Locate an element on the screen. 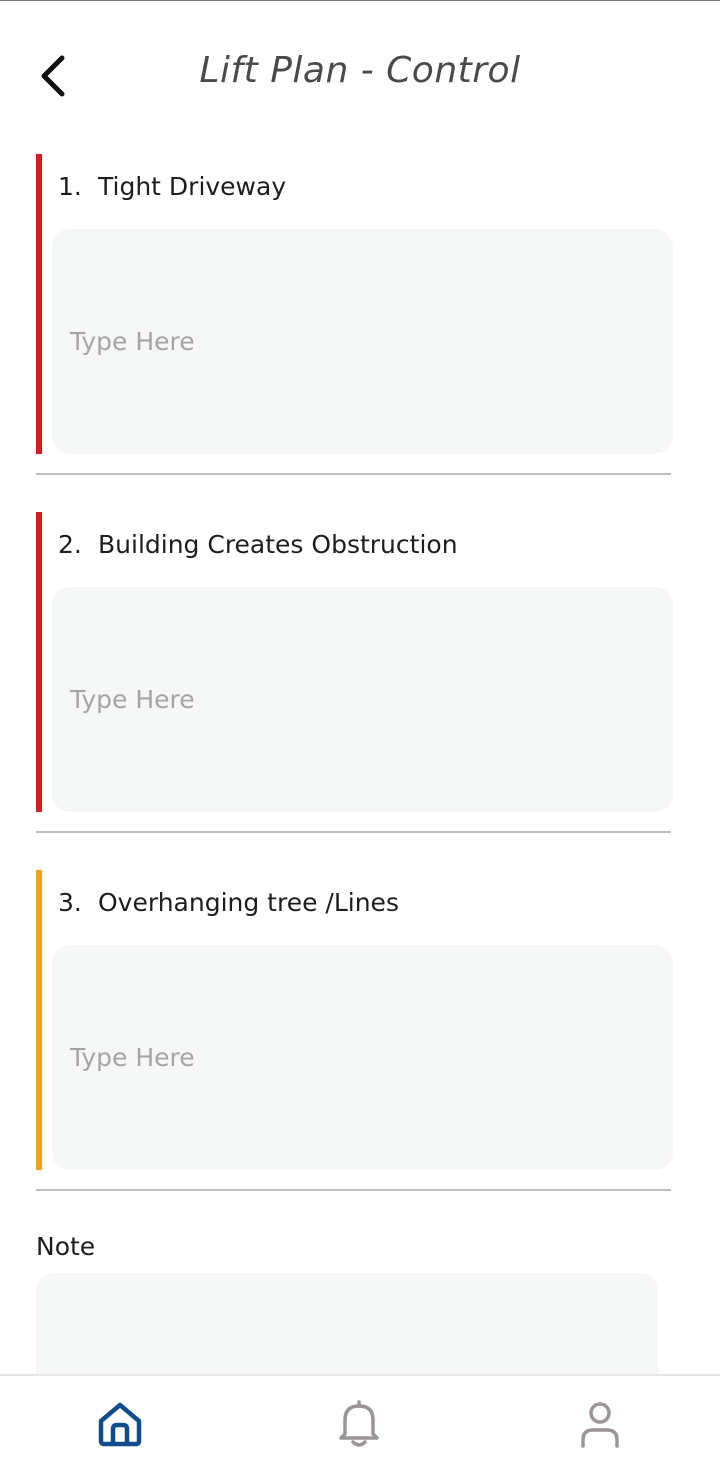  question-label: 2. Building Creates Obstruction is located at coordinates (258, 544).